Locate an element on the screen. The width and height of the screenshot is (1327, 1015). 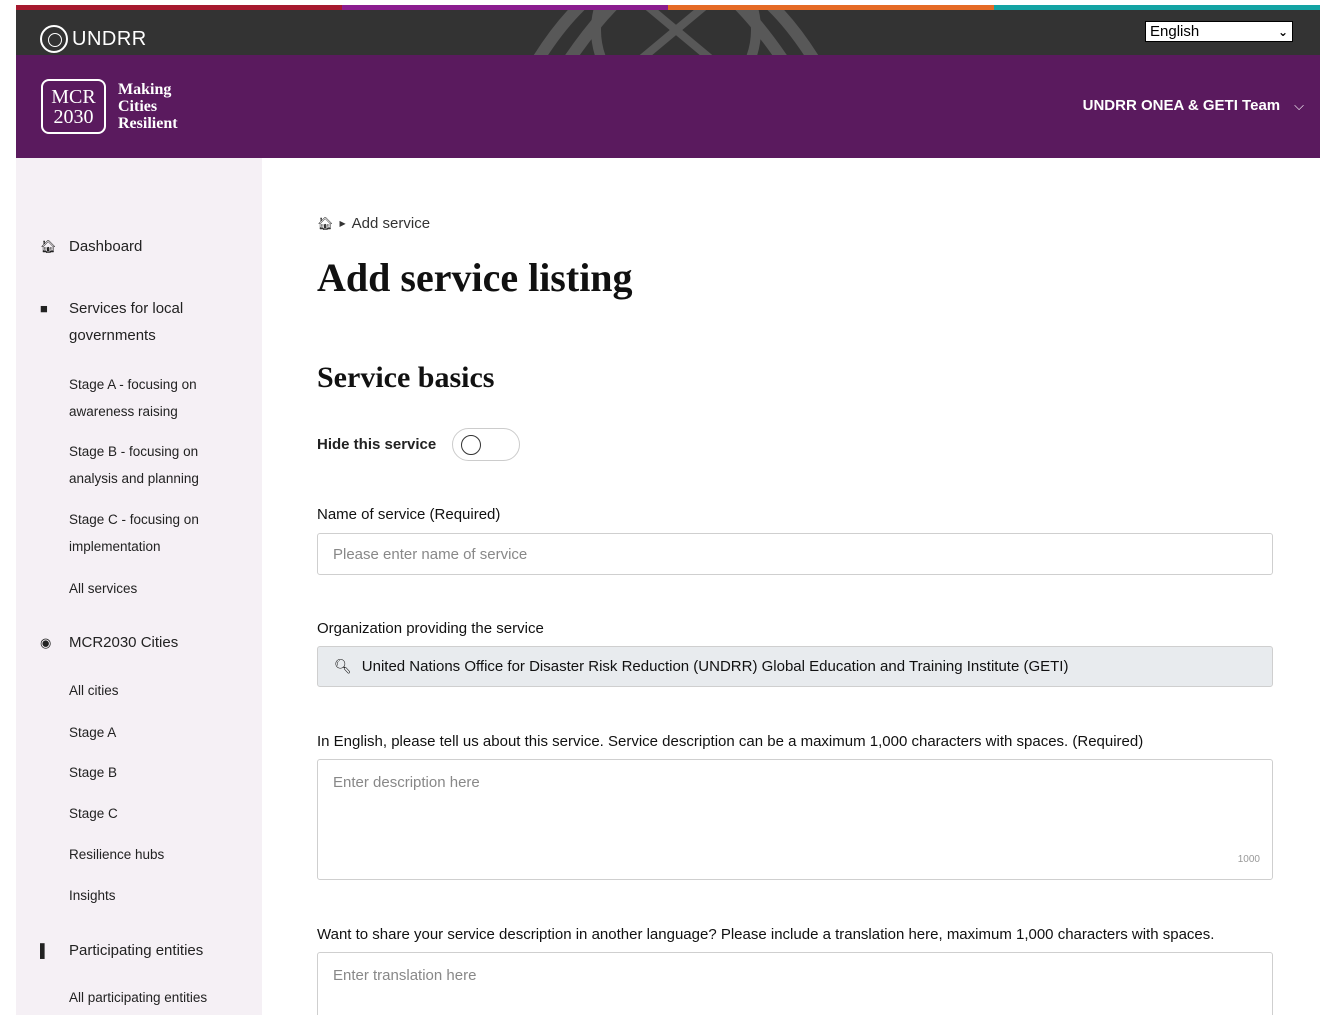
chevron-down-icon: ⌄ is located at coordinates (1282, 31).